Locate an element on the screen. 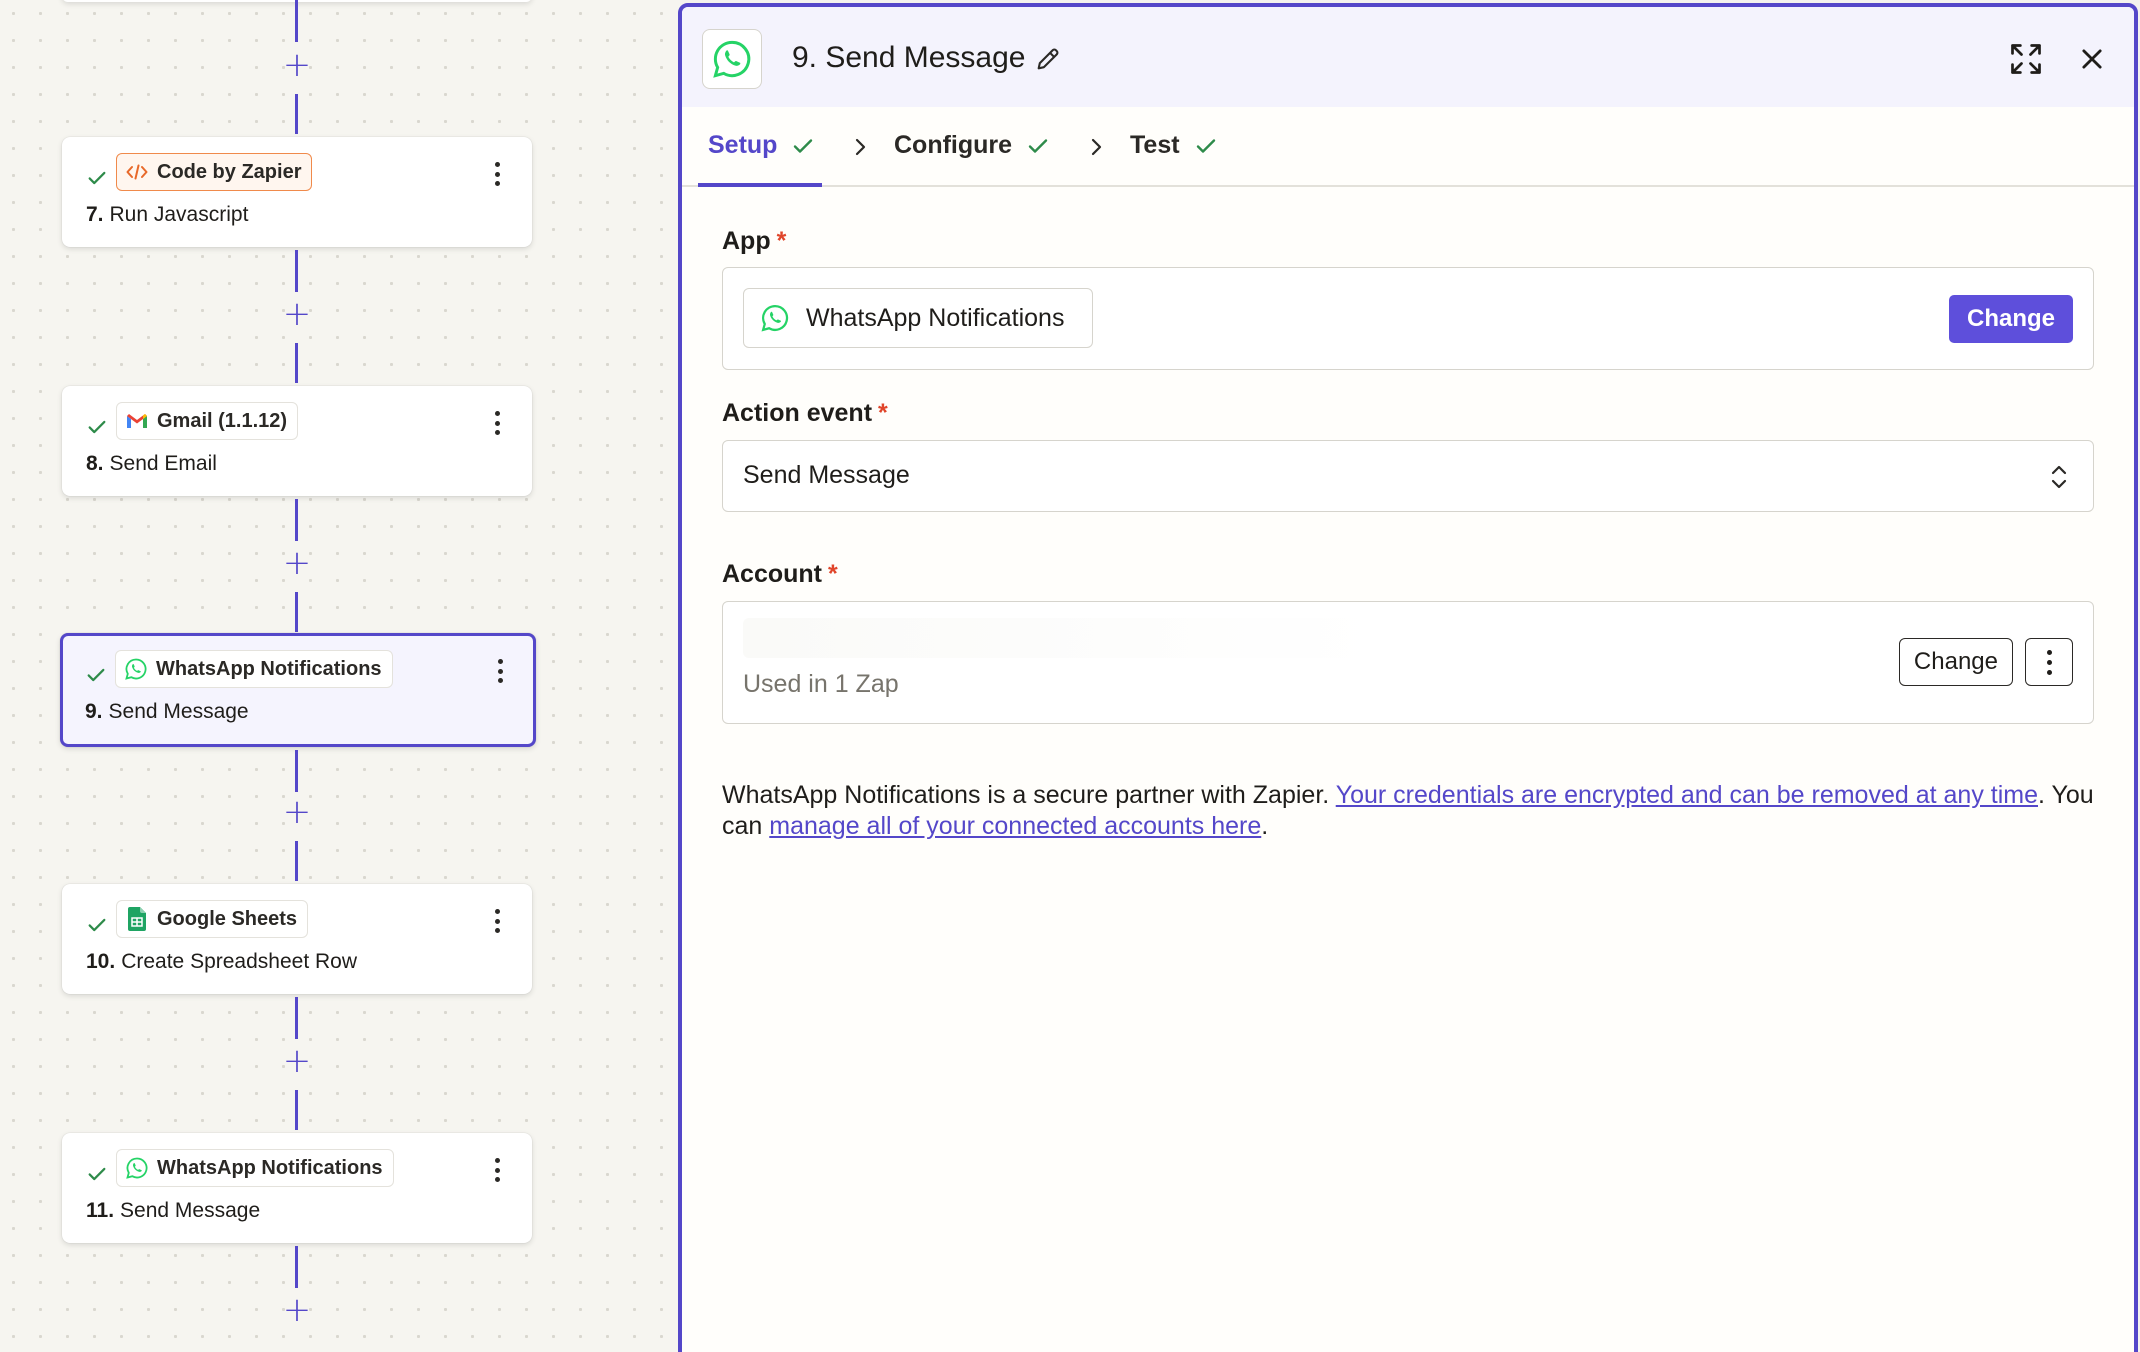 This screenshot has height=1352, width=2140. active-tab-indicator is located at coordinates (760, 185).